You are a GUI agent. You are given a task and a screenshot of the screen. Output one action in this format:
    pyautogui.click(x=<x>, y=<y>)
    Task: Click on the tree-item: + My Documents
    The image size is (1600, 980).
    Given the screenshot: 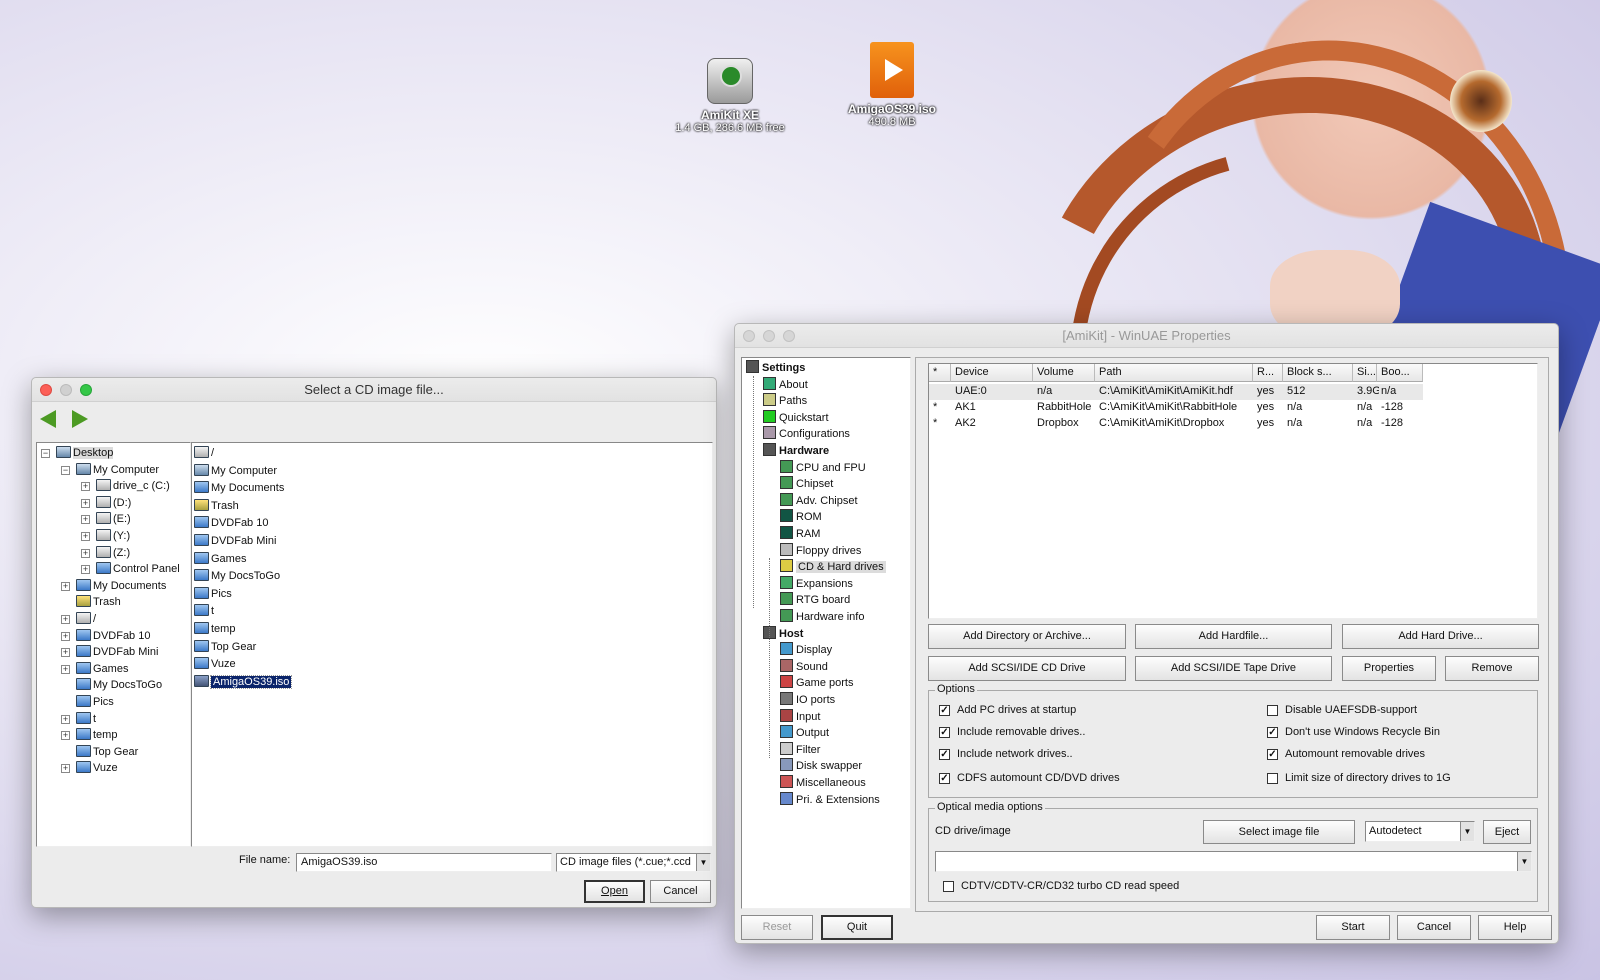 What is the action you would take?
    pyautogui.click(x=113, y=586)
    